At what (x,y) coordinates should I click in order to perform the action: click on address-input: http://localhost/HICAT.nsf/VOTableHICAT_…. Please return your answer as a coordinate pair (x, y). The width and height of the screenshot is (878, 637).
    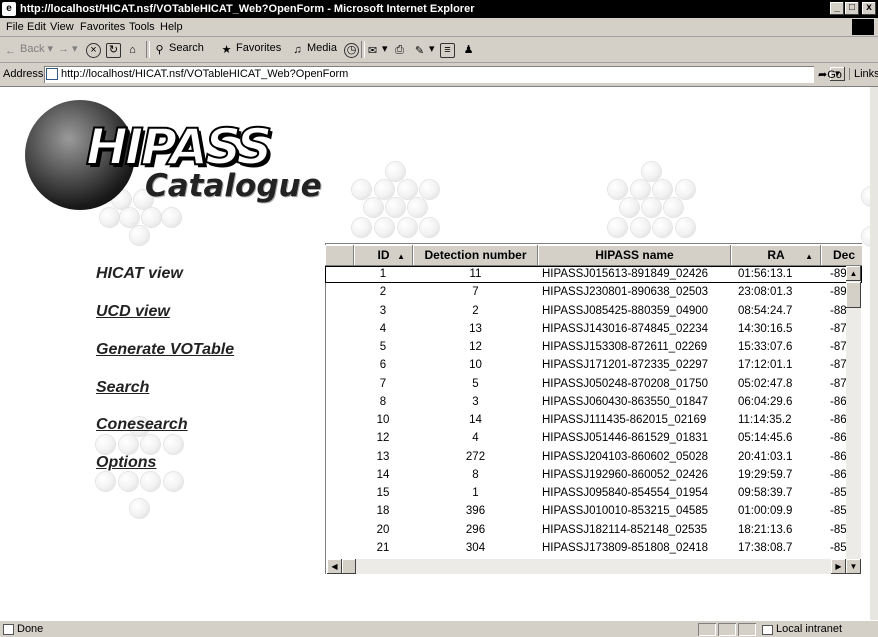
    Looking at the image, I should click on (444, 74).